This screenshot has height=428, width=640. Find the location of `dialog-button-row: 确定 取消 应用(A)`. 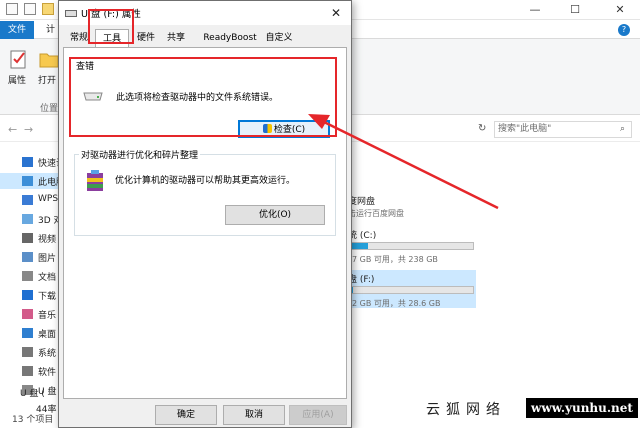

dialog-button-row: 确定 取消 应用(A) is located at coordinates (205, 414).